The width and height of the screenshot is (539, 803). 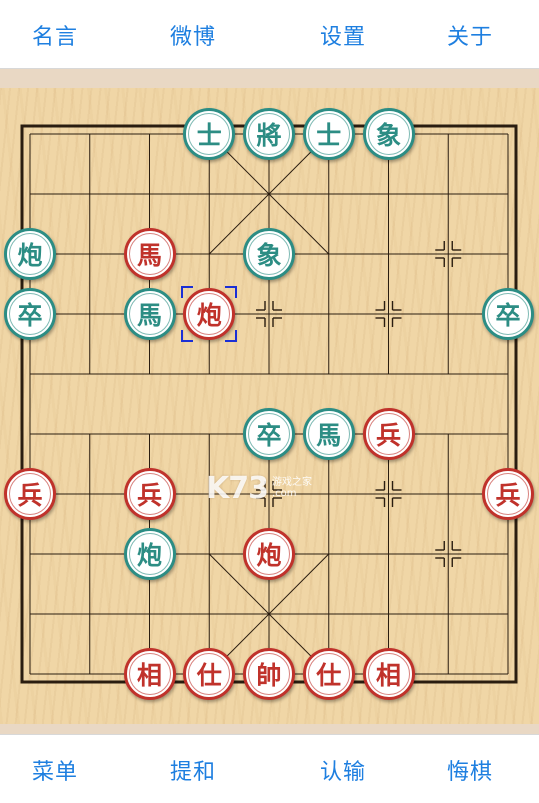 What do you see at coordinates (343, 770) in the screenshot?
I see `resign-button: 认输` at bounding box center [343, 770].